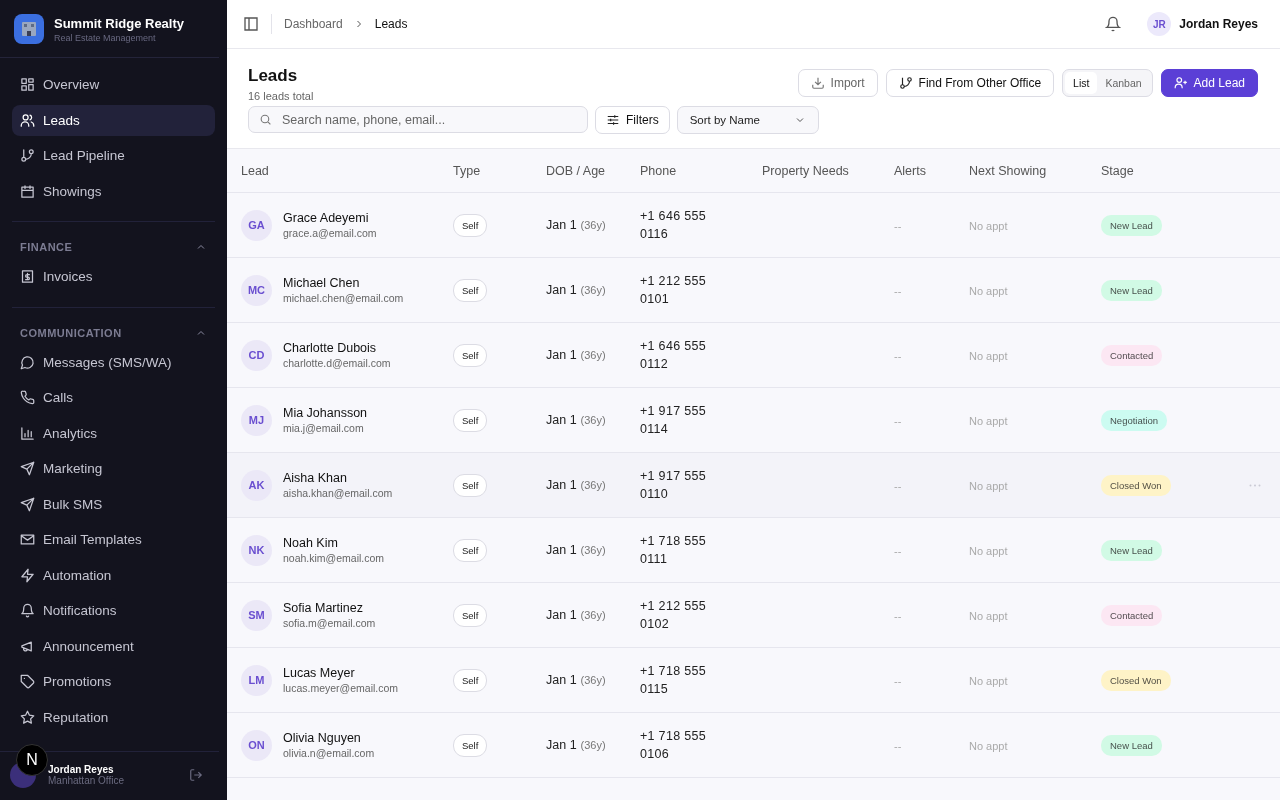 The width and height of the screenshot is (1280, 800). Describe the element at coordinates (391, 24) in the screenshot. I see `breadcrumb-link: Leads` at that location.